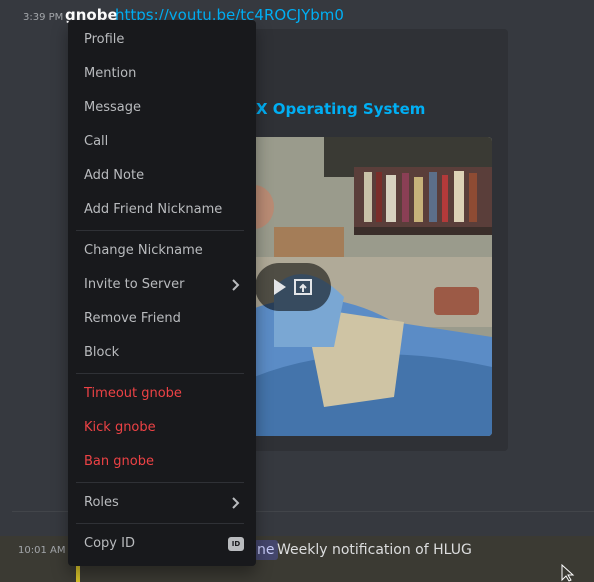 This screenshot has width=594, height=582. I want to click on menu-item-label: Change Nickname, so click(143, 250).